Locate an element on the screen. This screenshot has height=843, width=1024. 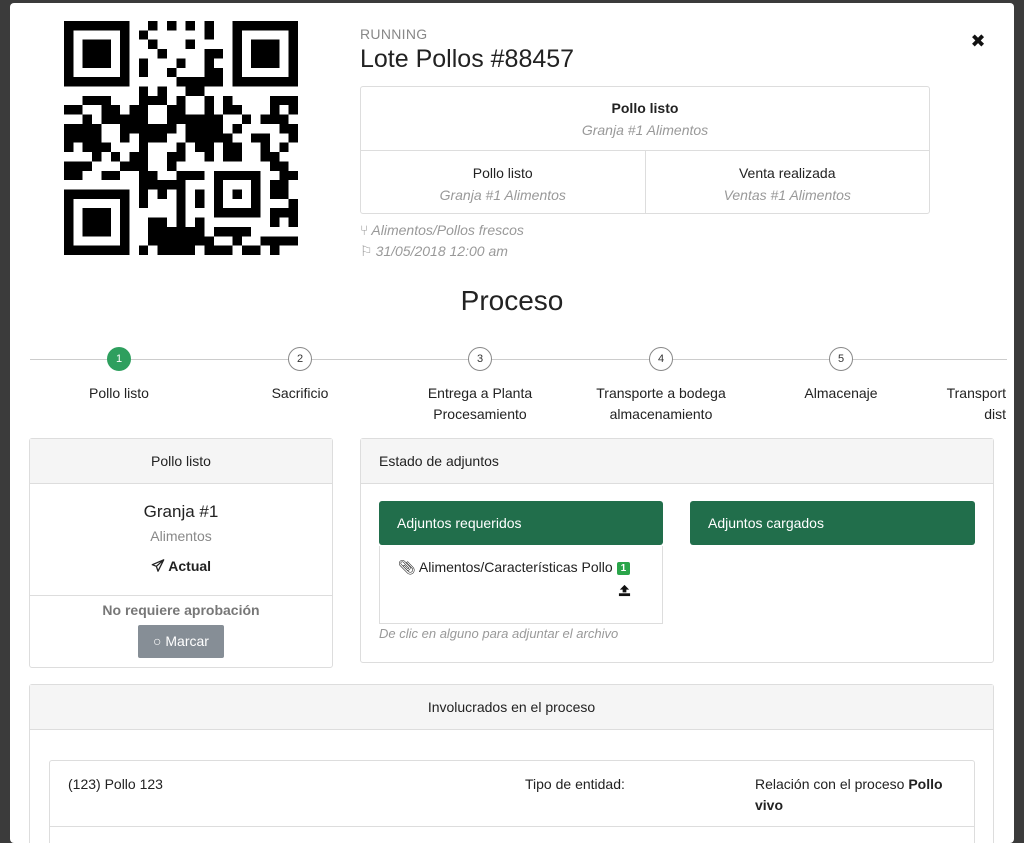
step-6: Transport dist is located at coordinates (977, 386).